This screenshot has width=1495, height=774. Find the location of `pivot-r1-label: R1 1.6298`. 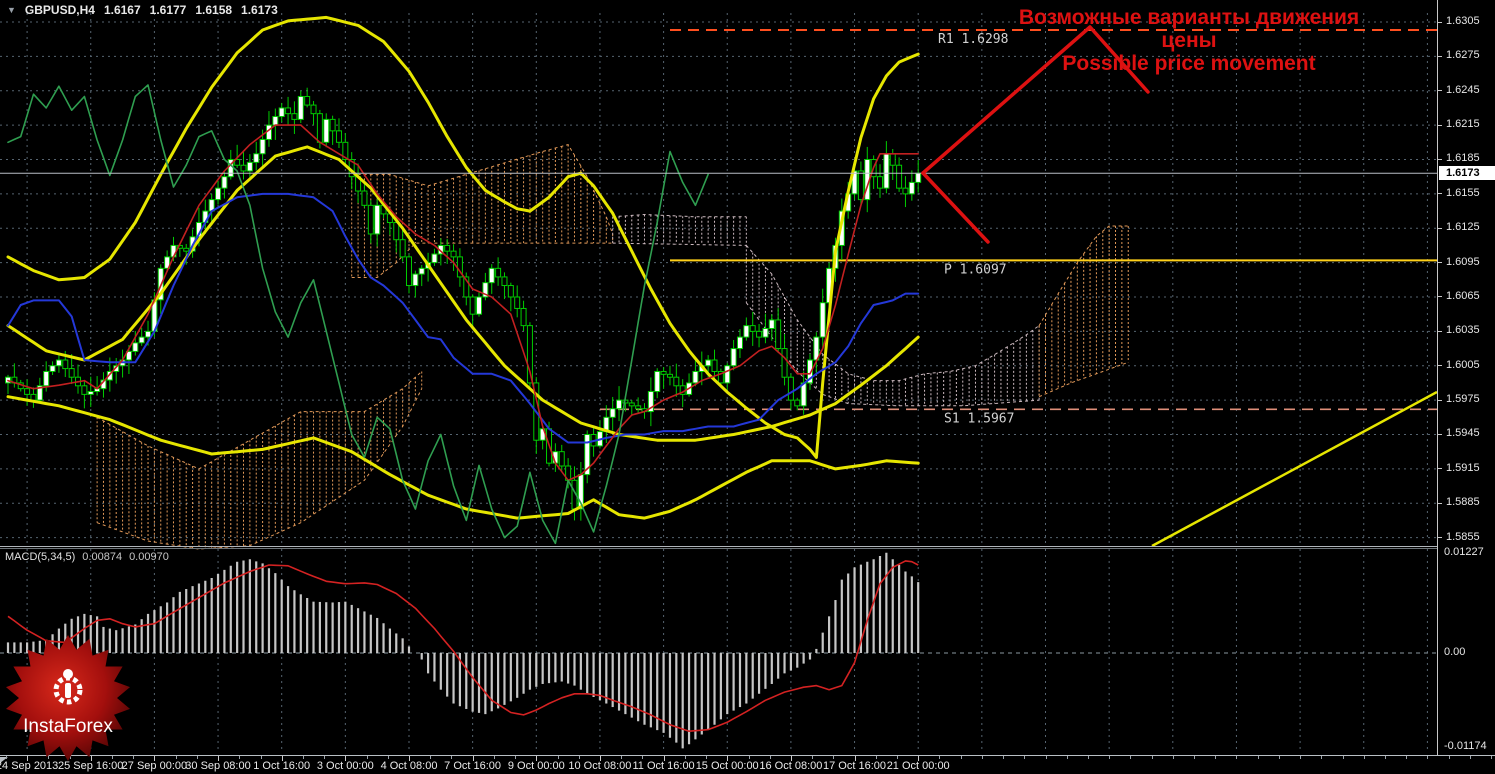

pivot-r1-label: R1 1.6298 is located at coordinates (973, 39).